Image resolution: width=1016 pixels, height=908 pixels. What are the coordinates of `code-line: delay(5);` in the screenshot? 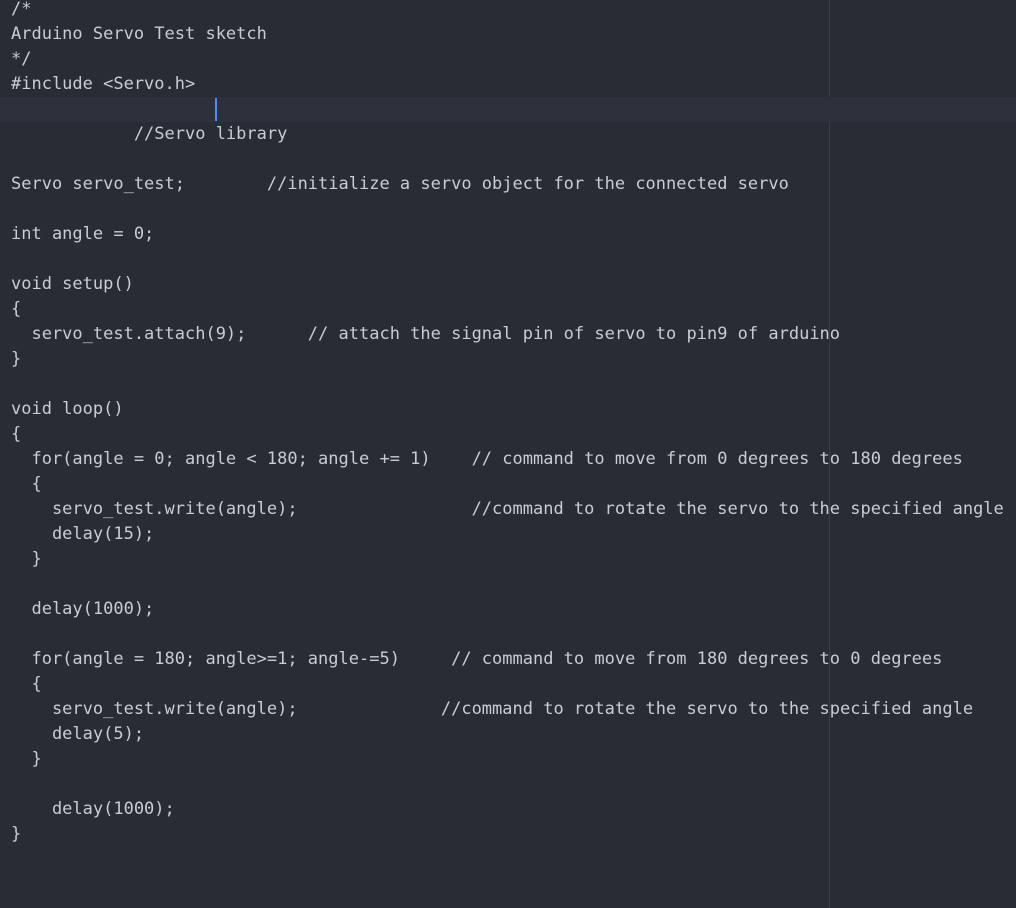 It's located at (508, 734).